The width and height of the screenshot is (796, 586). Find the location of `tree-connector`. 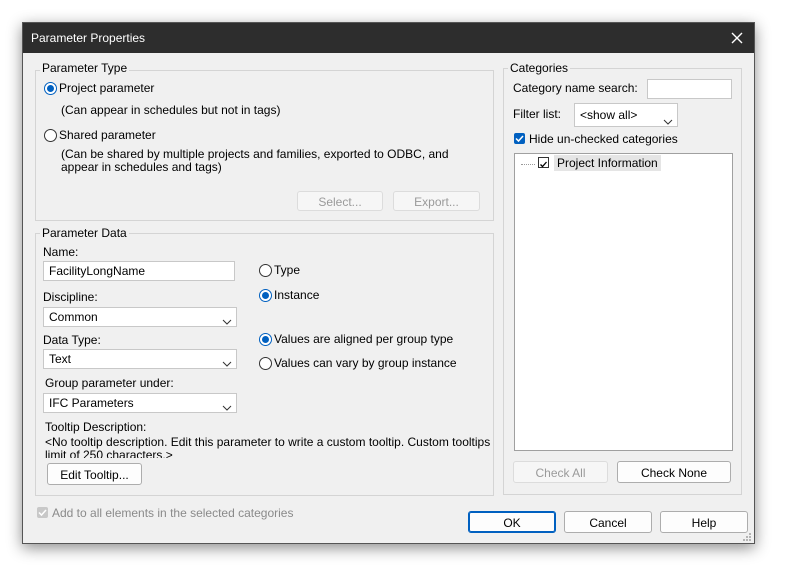

tree-connector is located at coordinates (528, 164).